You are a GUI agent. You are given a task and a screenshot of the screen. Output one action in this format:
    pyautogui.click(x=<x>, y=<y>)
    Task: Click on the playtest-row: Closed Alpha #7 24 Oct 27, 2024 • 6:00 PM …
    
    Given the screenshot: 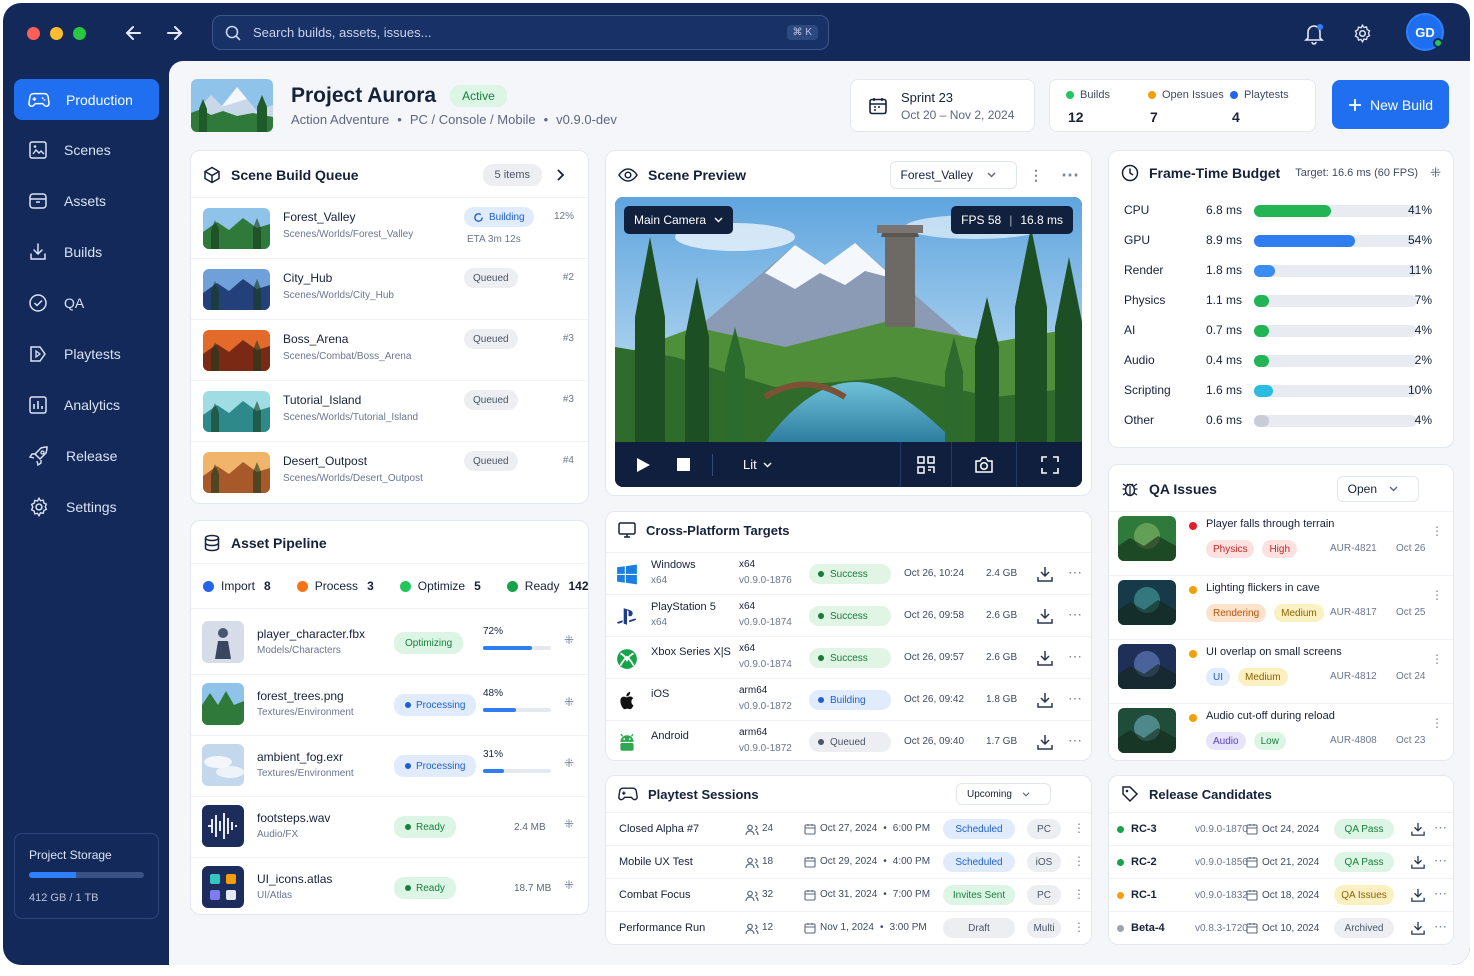 What is the action you would take?
    pyautogui.click(x=848, y=828)
    